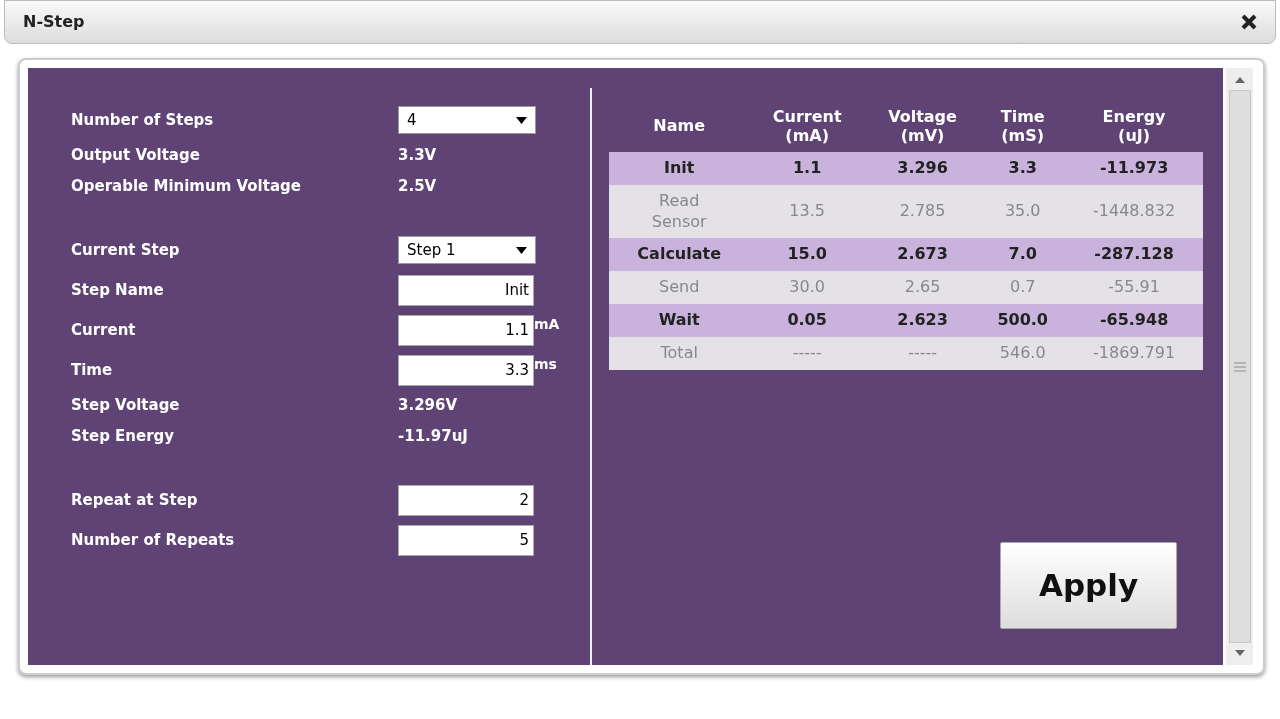  I want to click on table-cell: Init, so click(679, 168).